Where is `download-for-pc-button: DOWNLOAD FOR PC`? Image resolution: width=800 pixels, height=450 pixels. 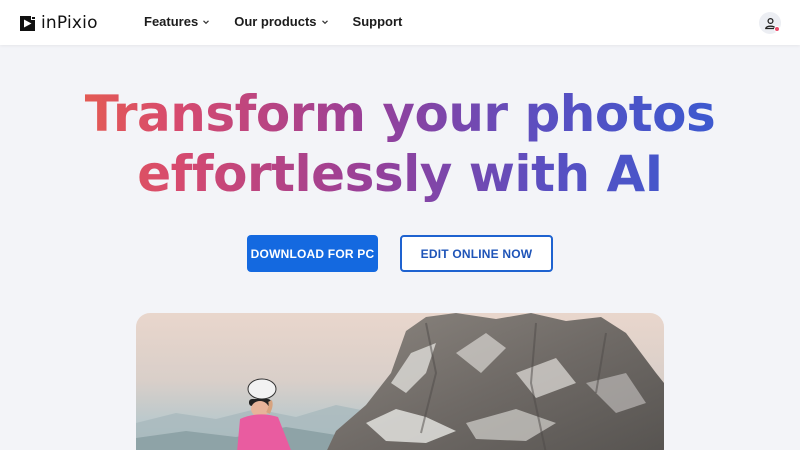 download-for-pc-button: DOWNLOAD FOR PC is located at coordinates (312, 253).